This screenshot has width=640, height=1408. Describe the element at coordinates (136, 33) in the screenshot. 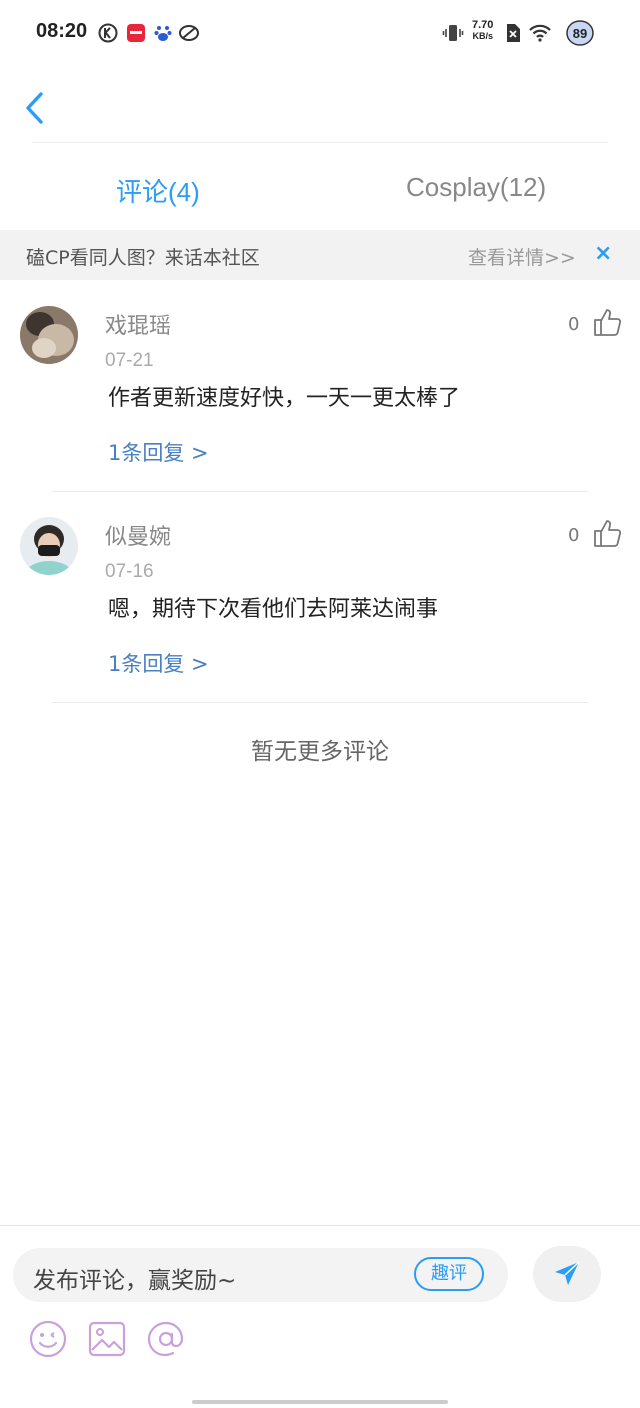

I see `xiaohongshu-app-icon` at that location.